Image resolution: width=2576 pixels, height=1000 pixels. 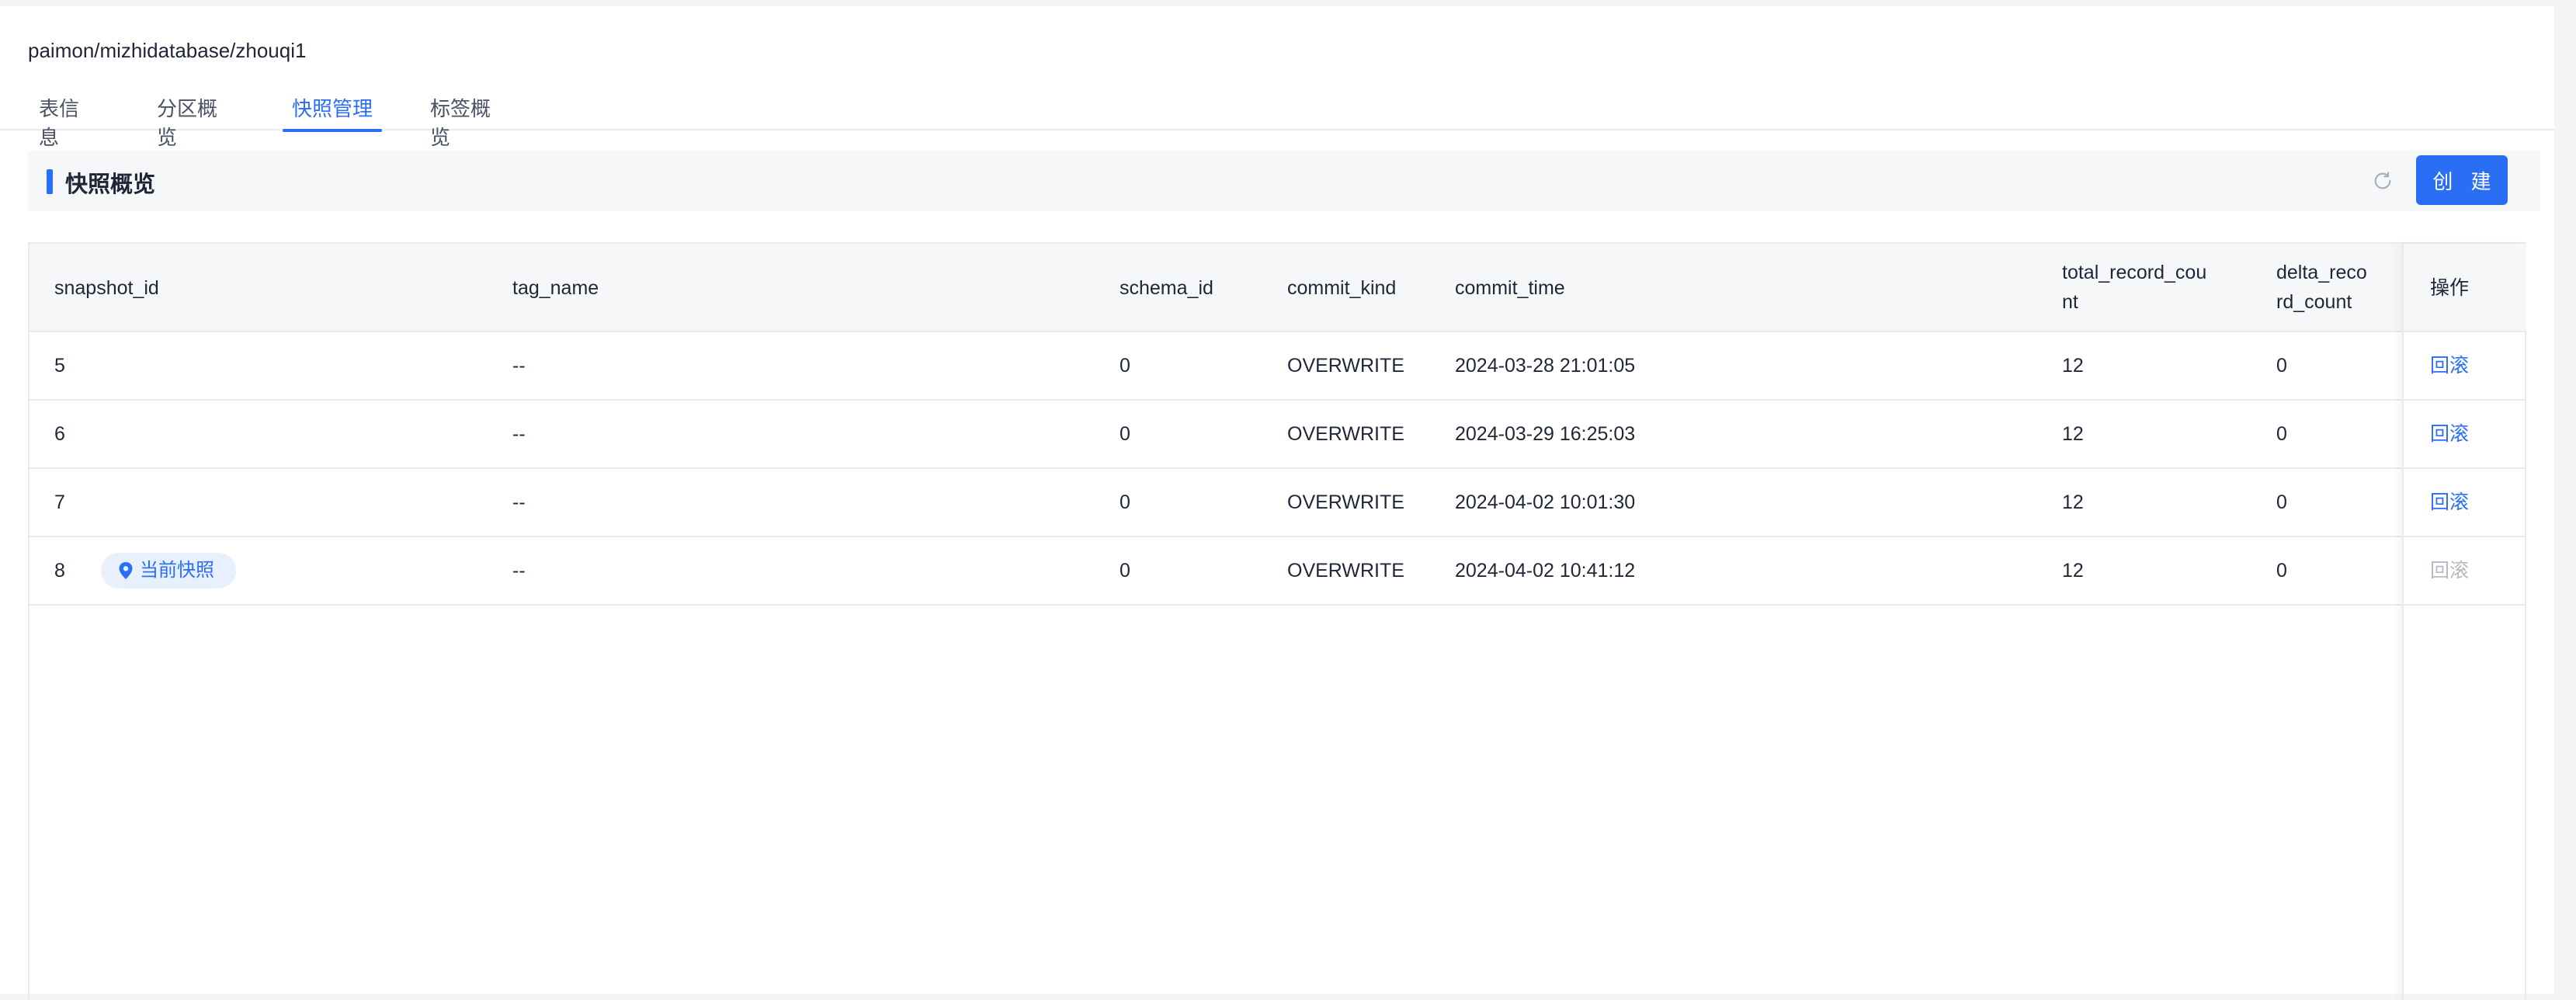 I want to click on operation-column: 操作 回滚 回滚 回滚 回滚, so click(x=2464, y=622).